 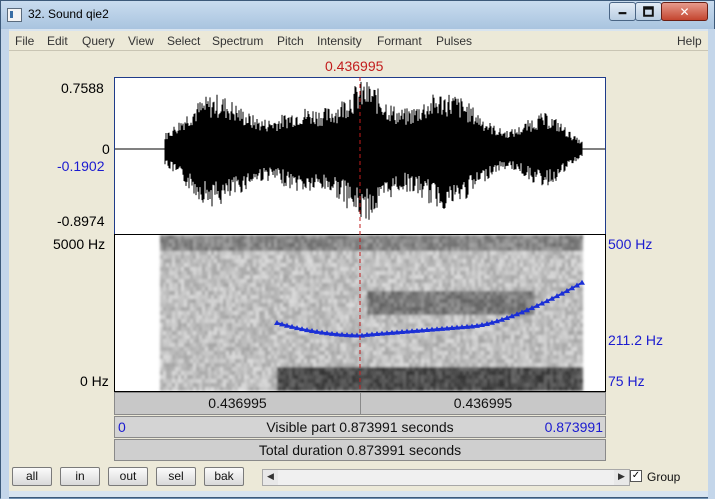 What do you see at coordinates (290, 41) in the screenshot?
I see `menu-pitch: Pitch` at bounding box center [290, 41].